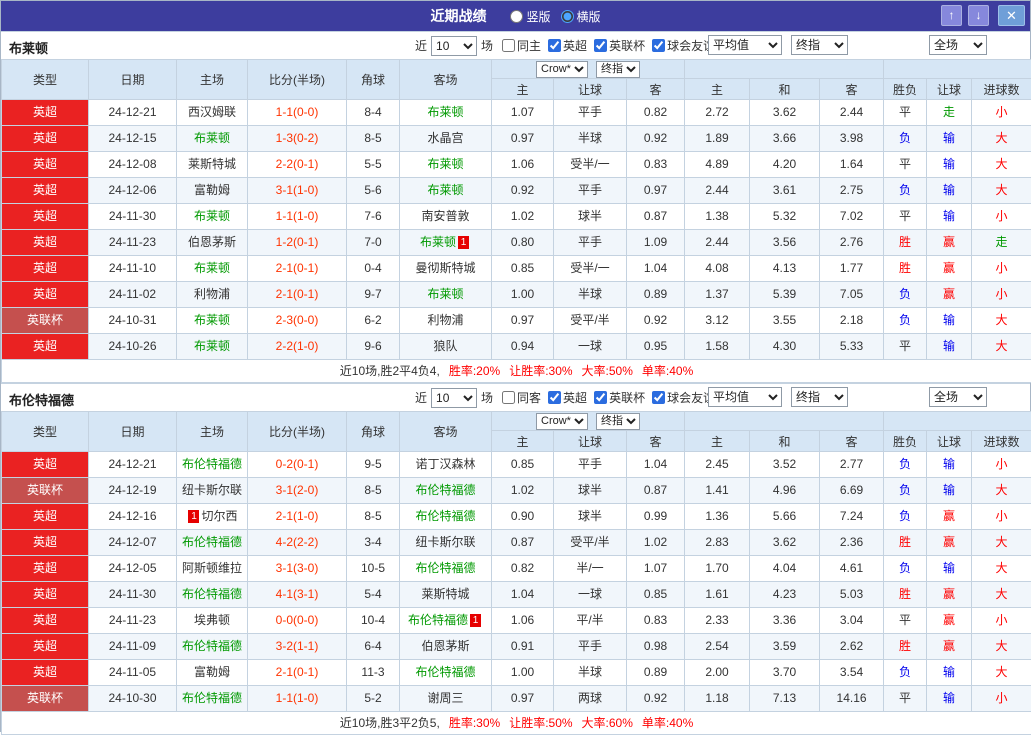 This screenshot has height=735, width=1031. What do you see at coordinates (45, 80) in the screenshot?
I see `column-header: 类型` at bounding box center [45, 80].